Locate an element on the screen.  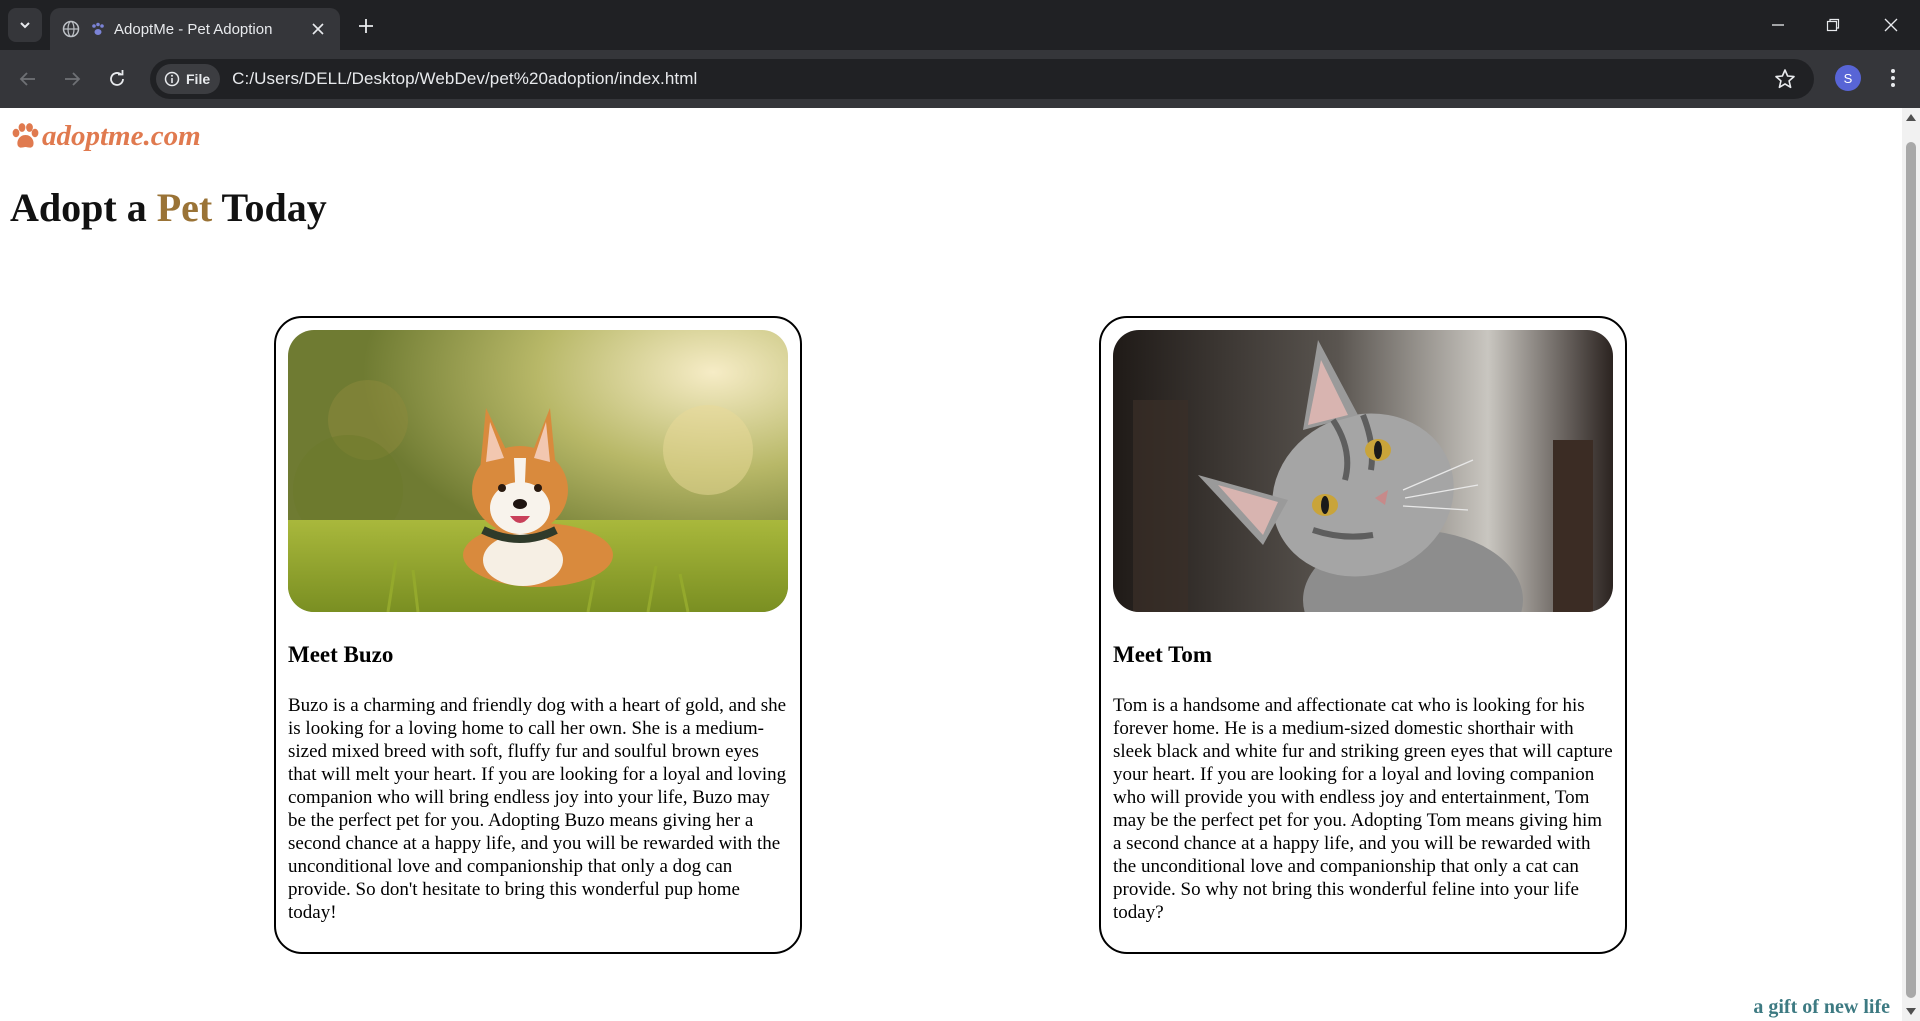
browser-menu-button is located at coordinates (1893, 78).